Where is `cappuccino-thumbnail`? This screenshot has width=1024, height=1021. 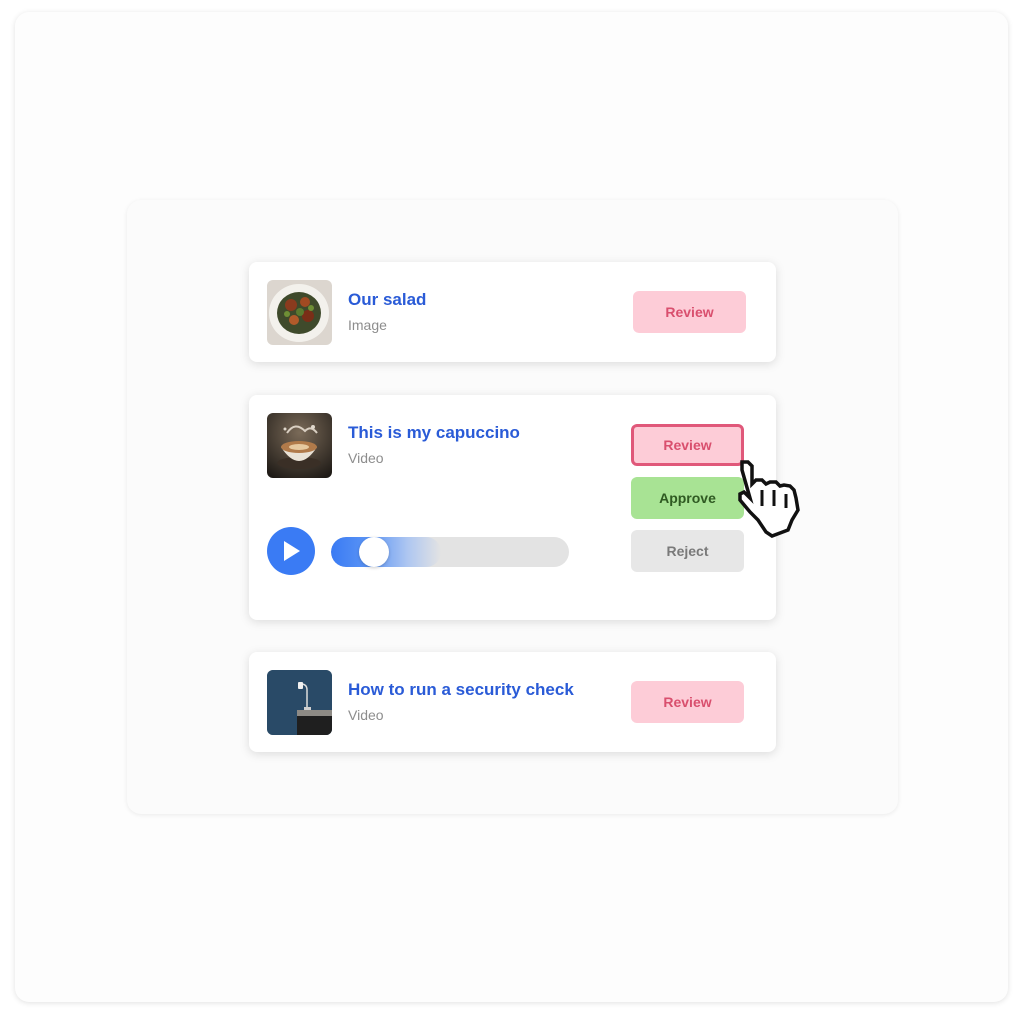 cappuccino-thumbnail is located at coordinates (299, 445).